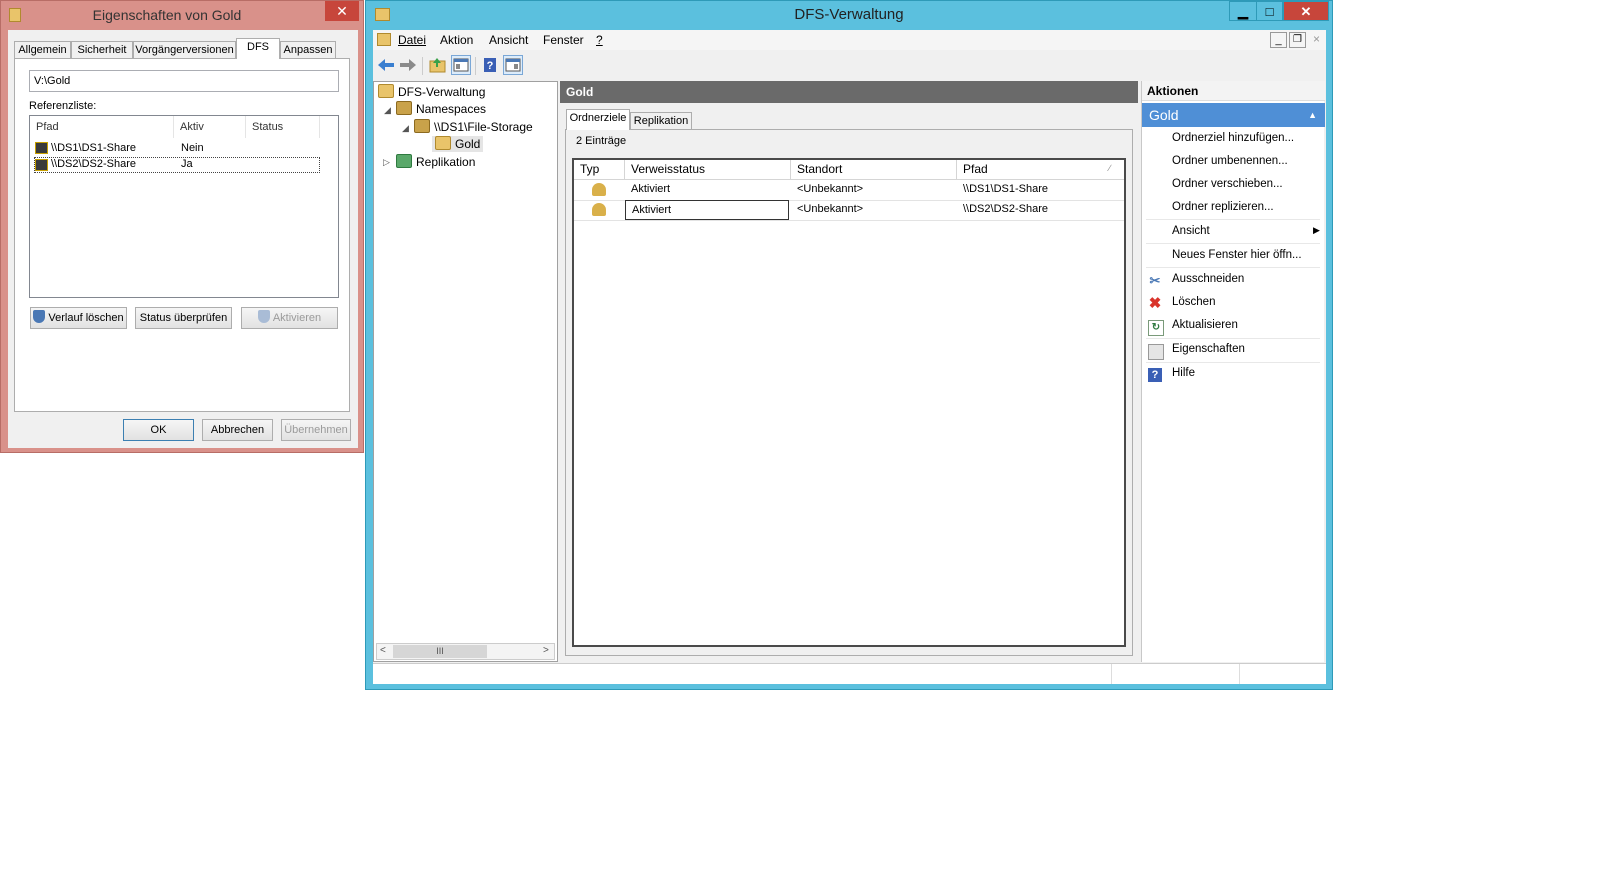 The image size is (1600, 877). I want to click on cancel-button: Abbrechen, so click(237, 430).